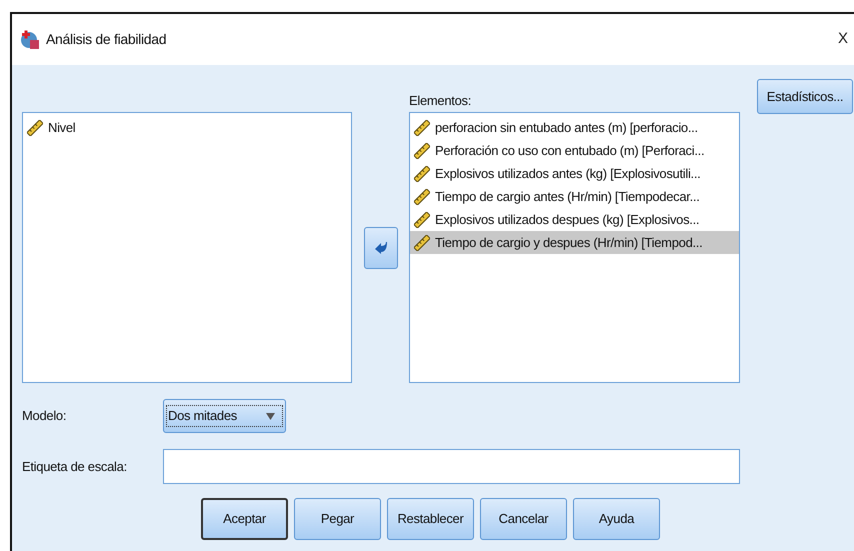  What do you see at coordinates (430, 519) in the screenshot?
I see `dialog-button: Restablecer` at bounding box center [430, 519].